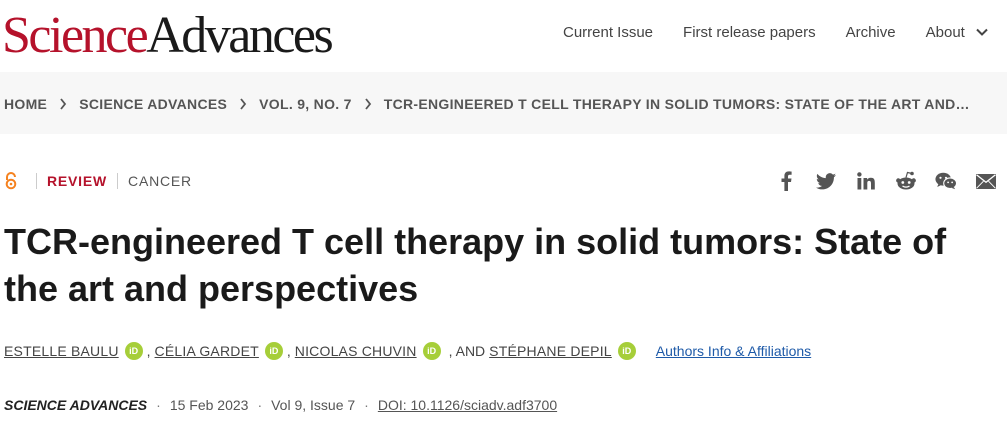  Describe the element at coordinates (61, 351) in the screenshot. I see `author-name: ESTELLE BAULU` at that location.